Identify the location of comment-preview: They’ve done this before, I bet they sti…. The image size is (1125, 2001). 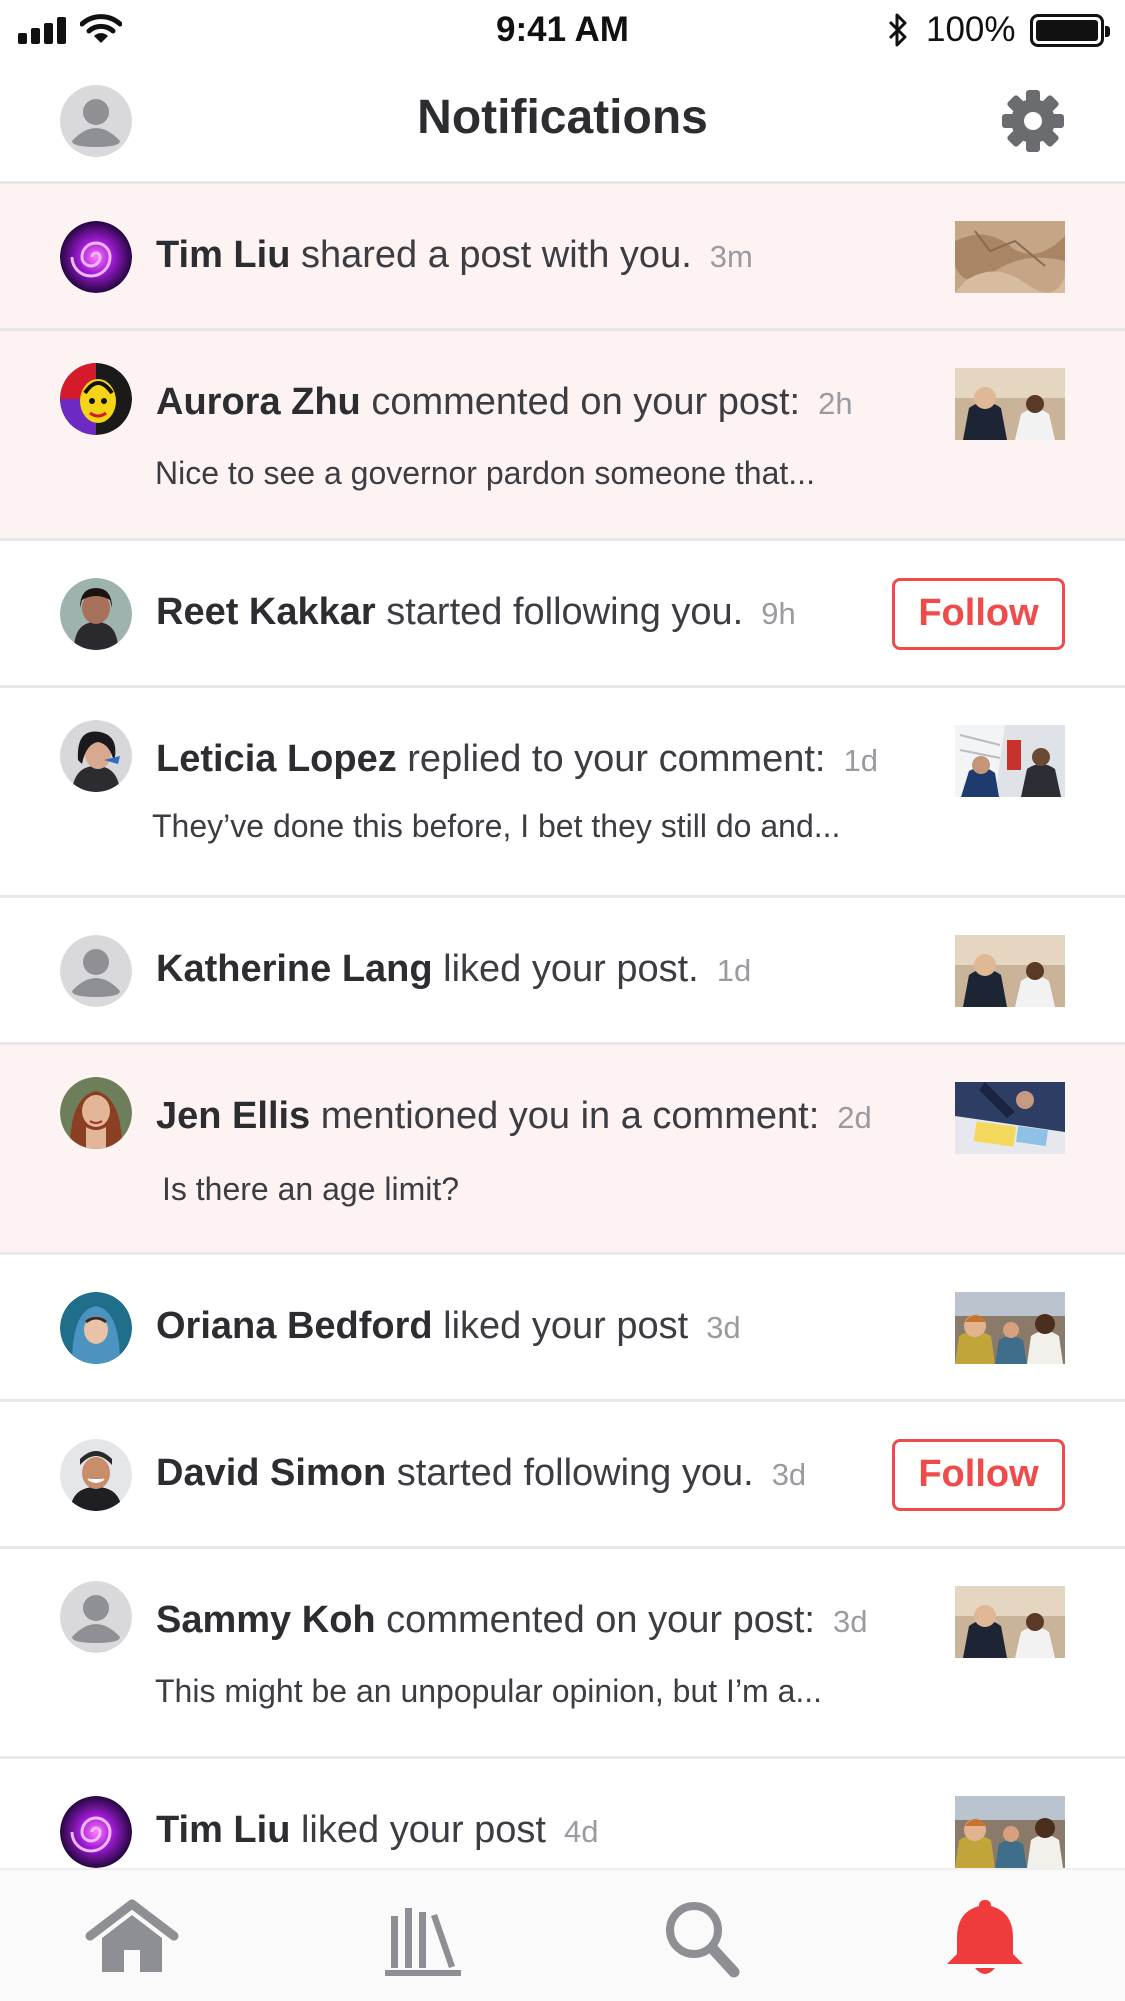
(496, 826).